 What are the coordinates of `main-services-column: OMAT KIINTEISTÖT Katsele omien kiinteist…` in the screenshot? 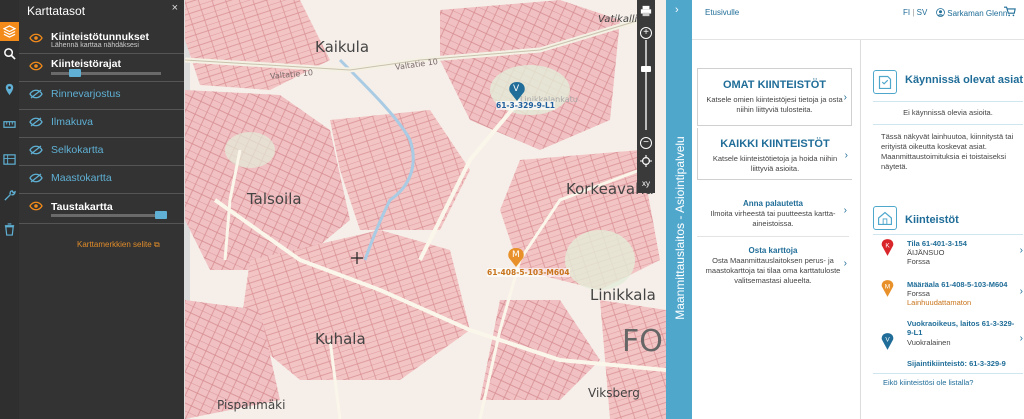 It's located at (776, 229).